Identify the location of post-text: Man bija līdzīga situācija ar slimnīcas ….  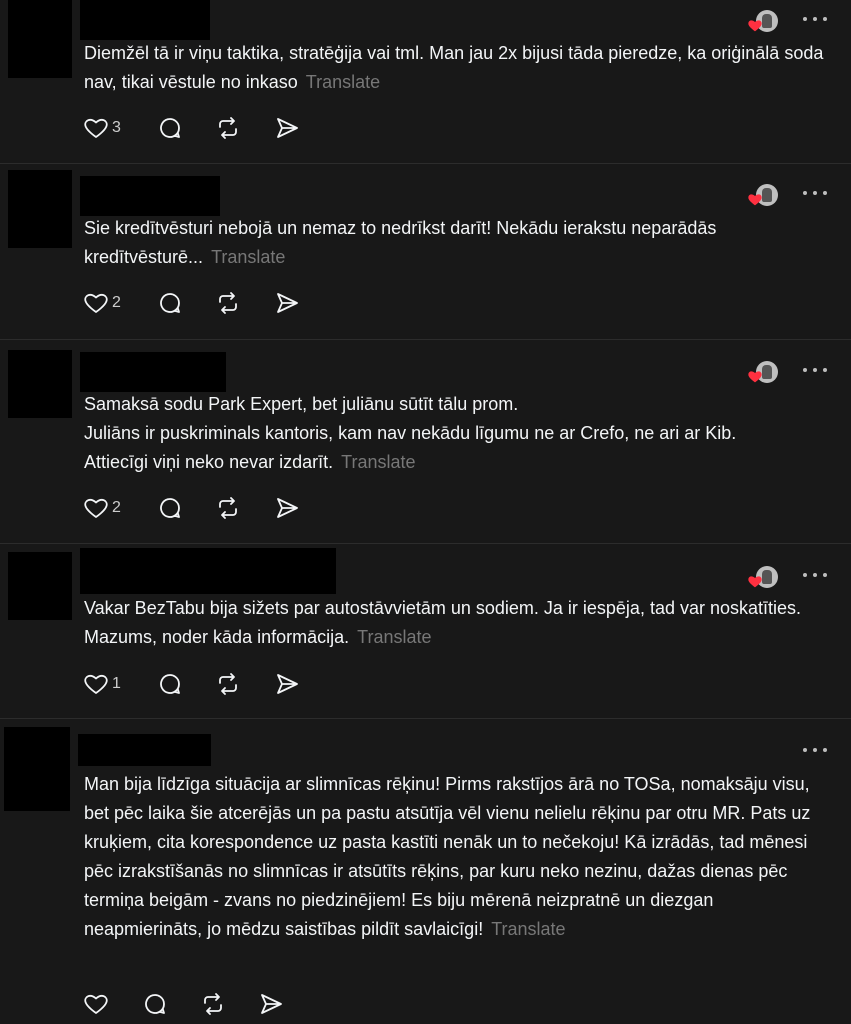
(447, 856).